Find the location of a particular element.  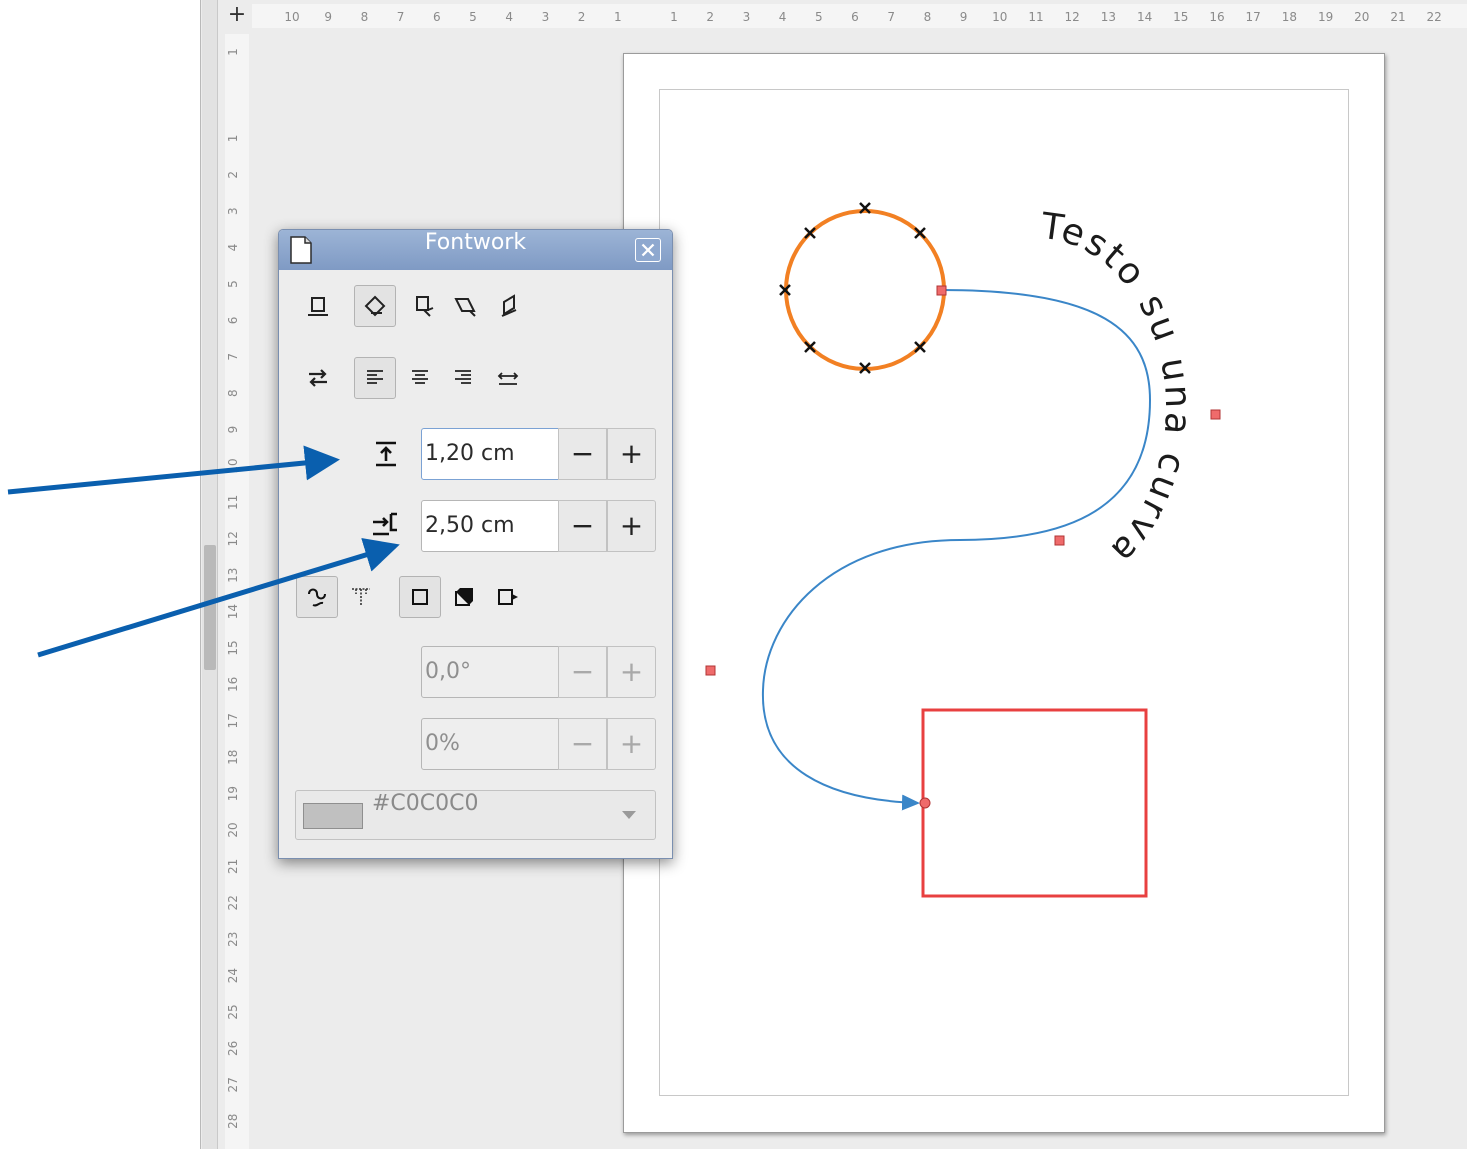

annotation-arrow-distance is located at coordinates (173, 470).